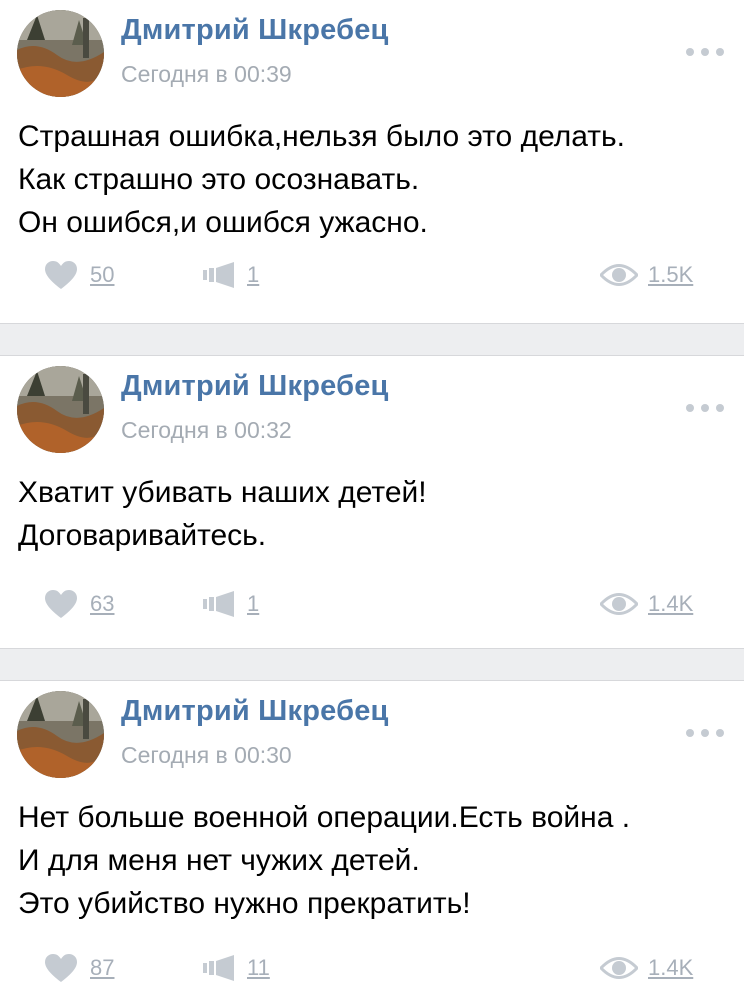 This screenshot has height=995, width=744. Describe the element at coordinates (258, 967) in the screenshot. I see `share-count: 11` at that location.